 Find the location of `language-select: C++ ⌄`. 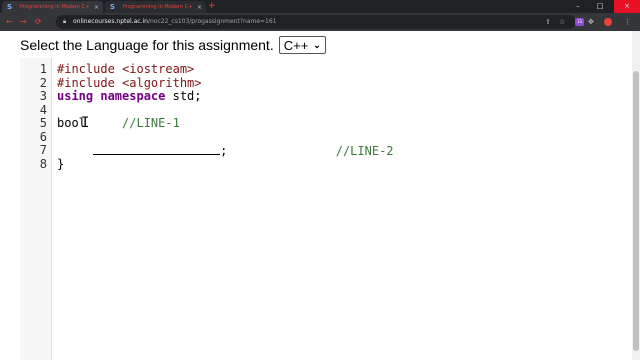

language-select: C++ ⌄ is located at coordinates (302, 45).